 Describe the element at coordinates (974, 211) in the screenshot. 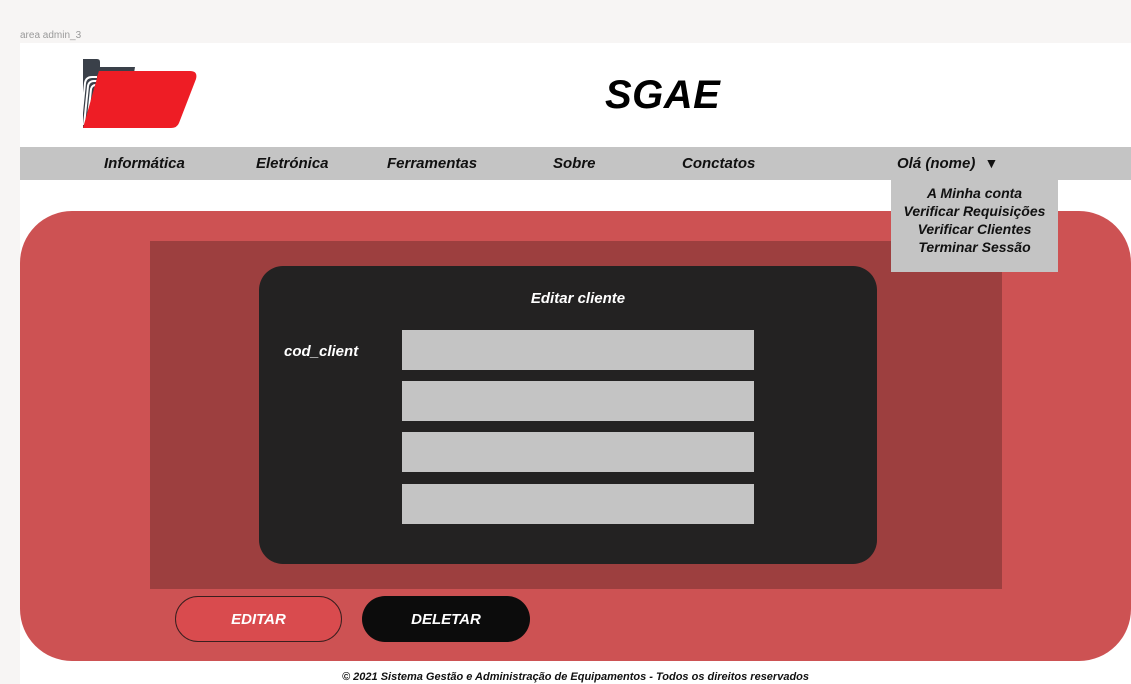

I see `menu-item-check-requests: Verificar Requisições` at that location.